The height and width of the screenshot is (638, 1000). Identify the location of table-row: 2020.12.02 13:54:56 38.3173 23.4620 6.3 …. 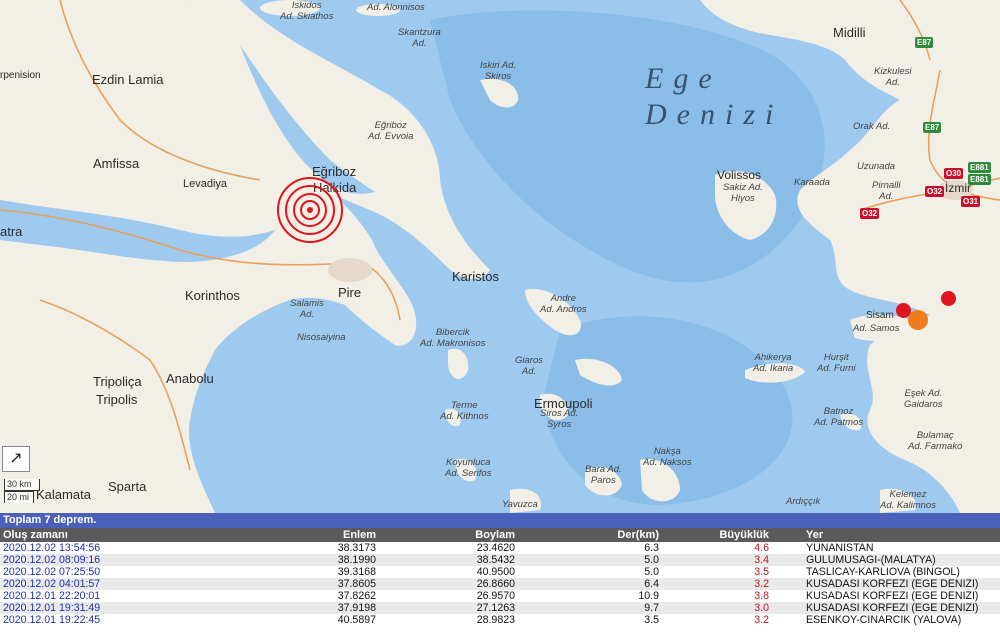
(500, 548).